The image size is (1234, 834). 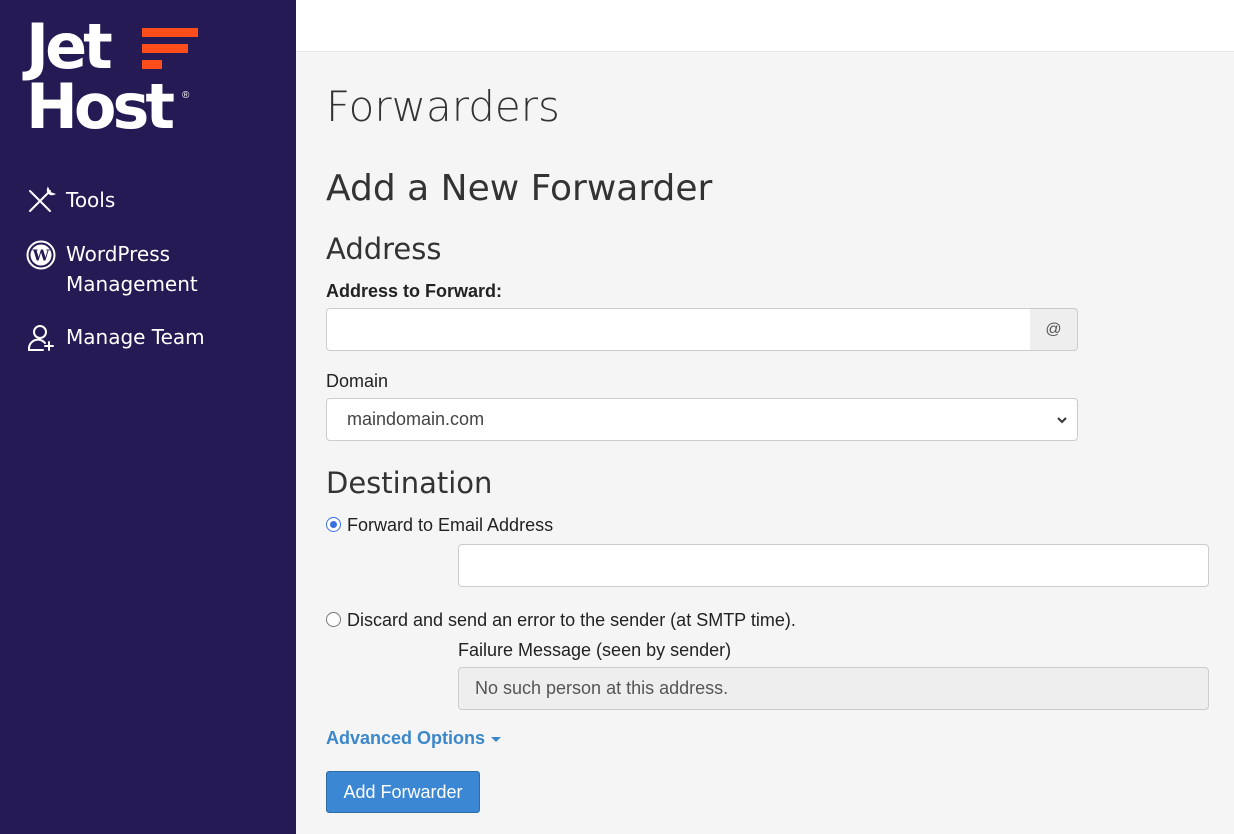 I want to click on sidebar-item-manage-team: Manage Team, so click(x=148, y=335).